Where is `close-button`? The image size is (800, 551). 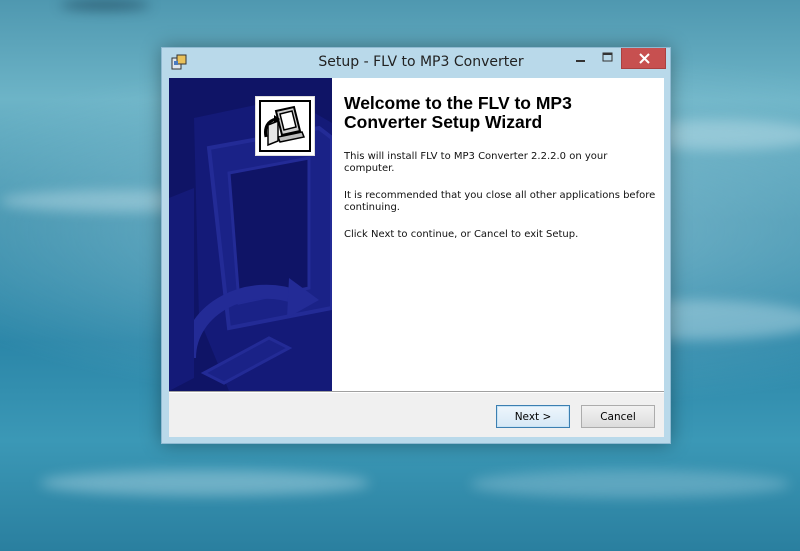 close-button is located at coordinates (643, 58).